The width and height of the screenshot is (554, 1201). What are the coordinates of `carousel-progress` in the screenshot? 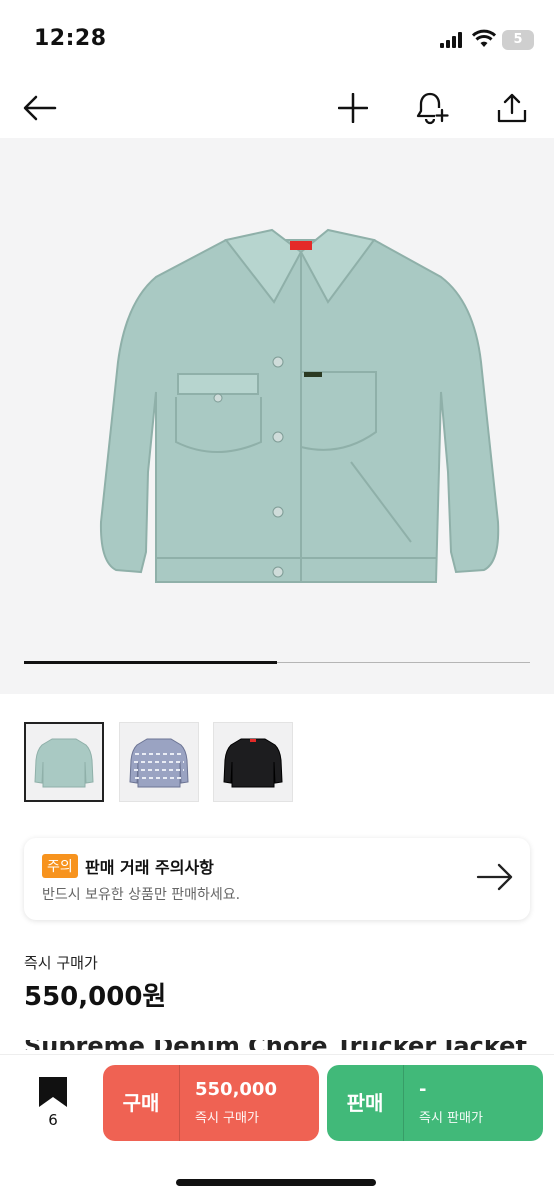 It's located at (277, 662).